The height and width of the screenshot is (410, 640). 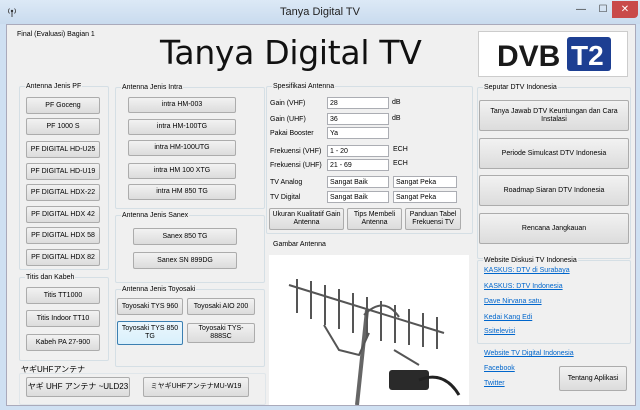 What do you see at coordinates (185, 236) in the screenshot?
I see `sanex-850tg-button: Sanex 850 TG` at bounding box center [185, 236].